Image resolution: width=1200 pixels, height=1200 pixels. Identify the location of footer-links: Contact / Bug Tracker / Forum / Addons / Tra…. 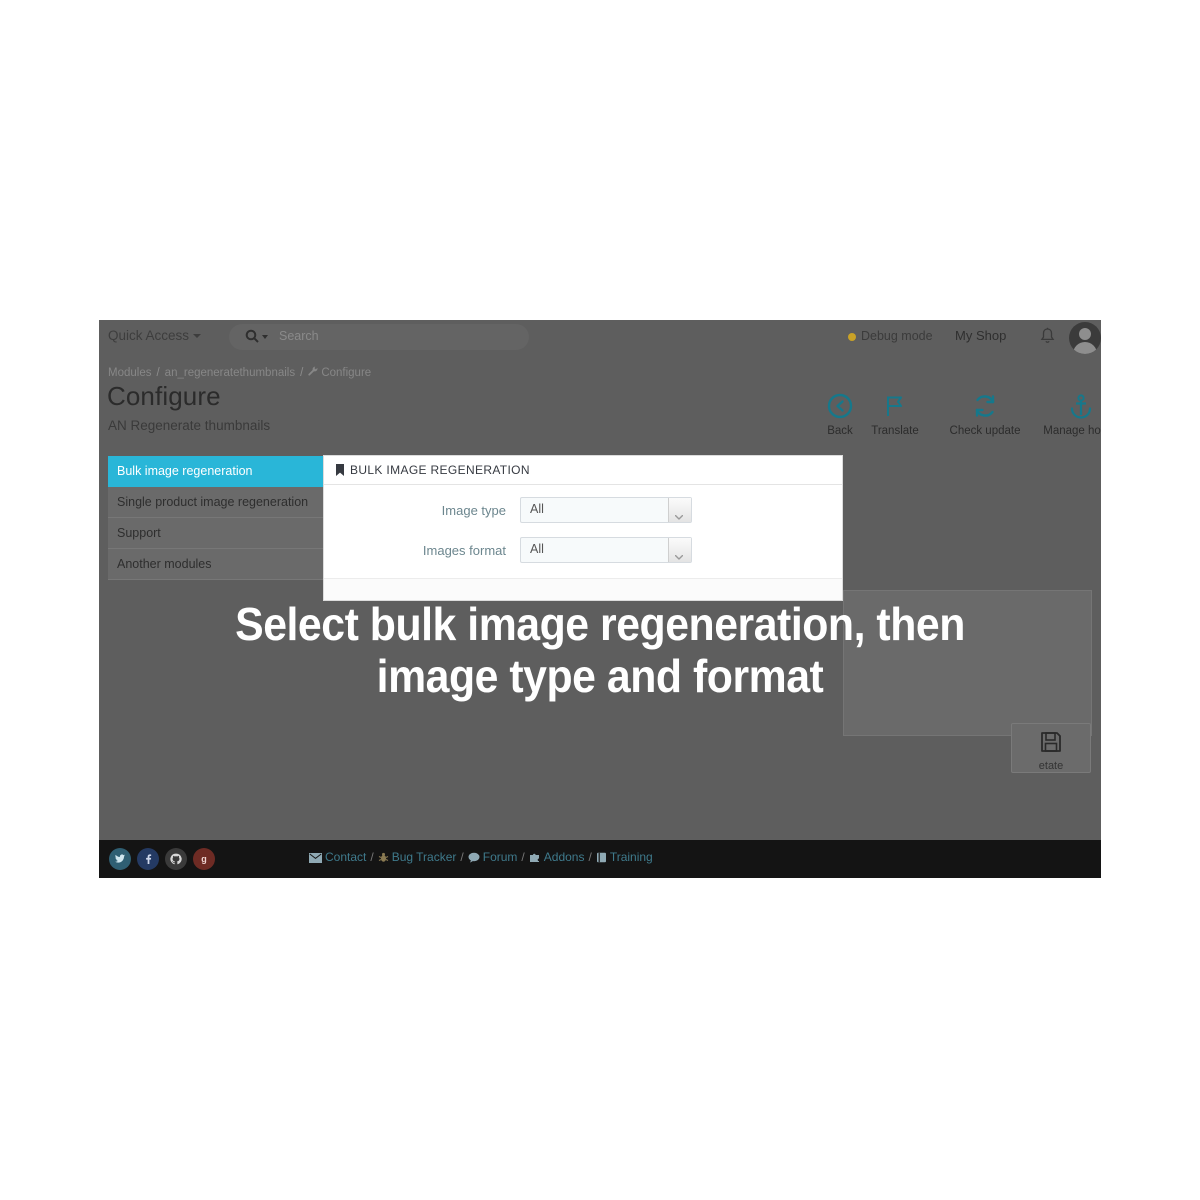
(481, 858).